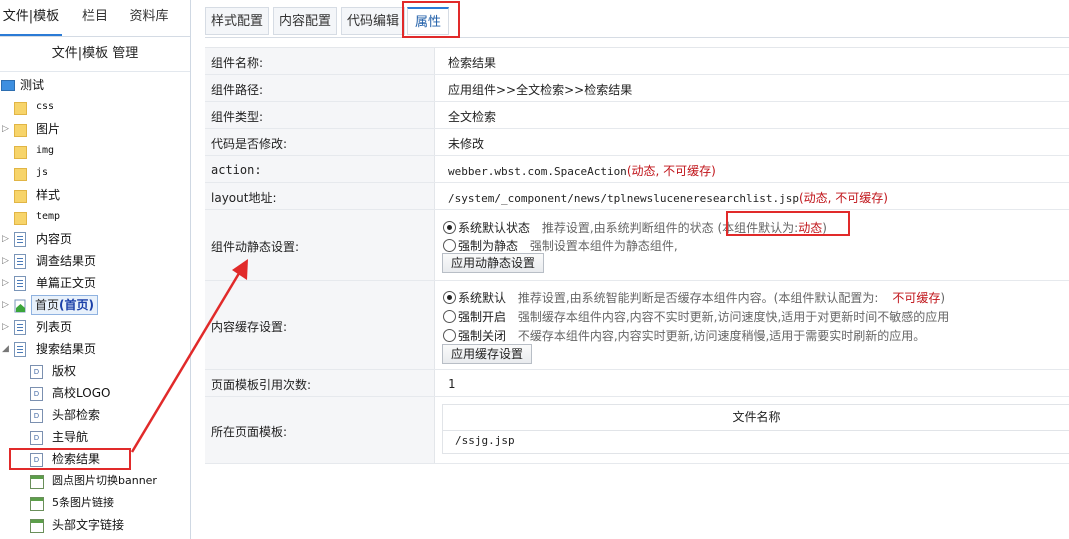  What do you see at coordinates (560, 245) in the screenshot?
I see `radio-force-static: 强制为静态 强制设置本组件为静态组件,` at bounding box center [560, 245].